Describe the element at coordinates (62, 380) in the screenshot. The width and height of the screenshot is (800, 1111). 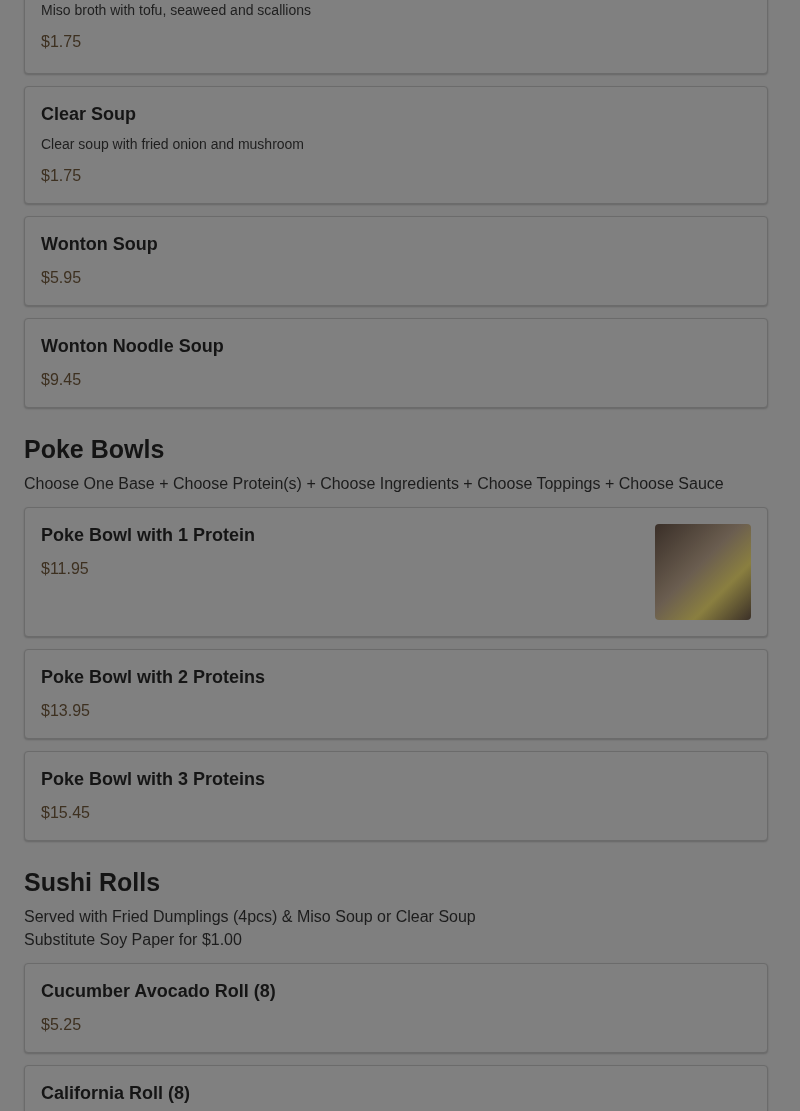
I see `item-price: $9.45` at that location.